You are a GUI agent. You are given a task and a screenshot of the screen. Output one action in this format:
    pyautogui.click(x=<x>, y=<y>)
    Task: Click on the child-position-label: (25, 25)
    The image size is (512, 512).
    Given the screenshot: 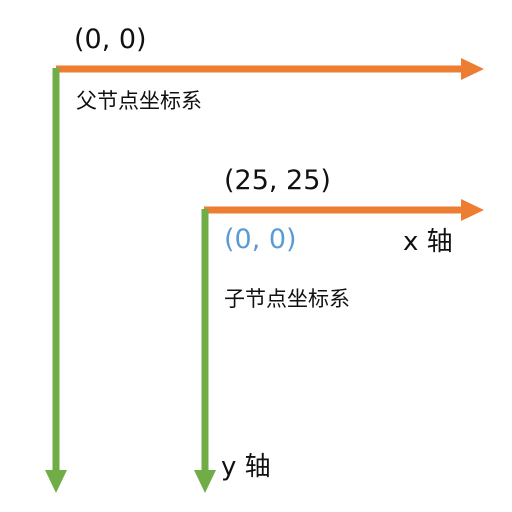 What is the action you would take?
    pyautogui.click(x=277, y=180)
    